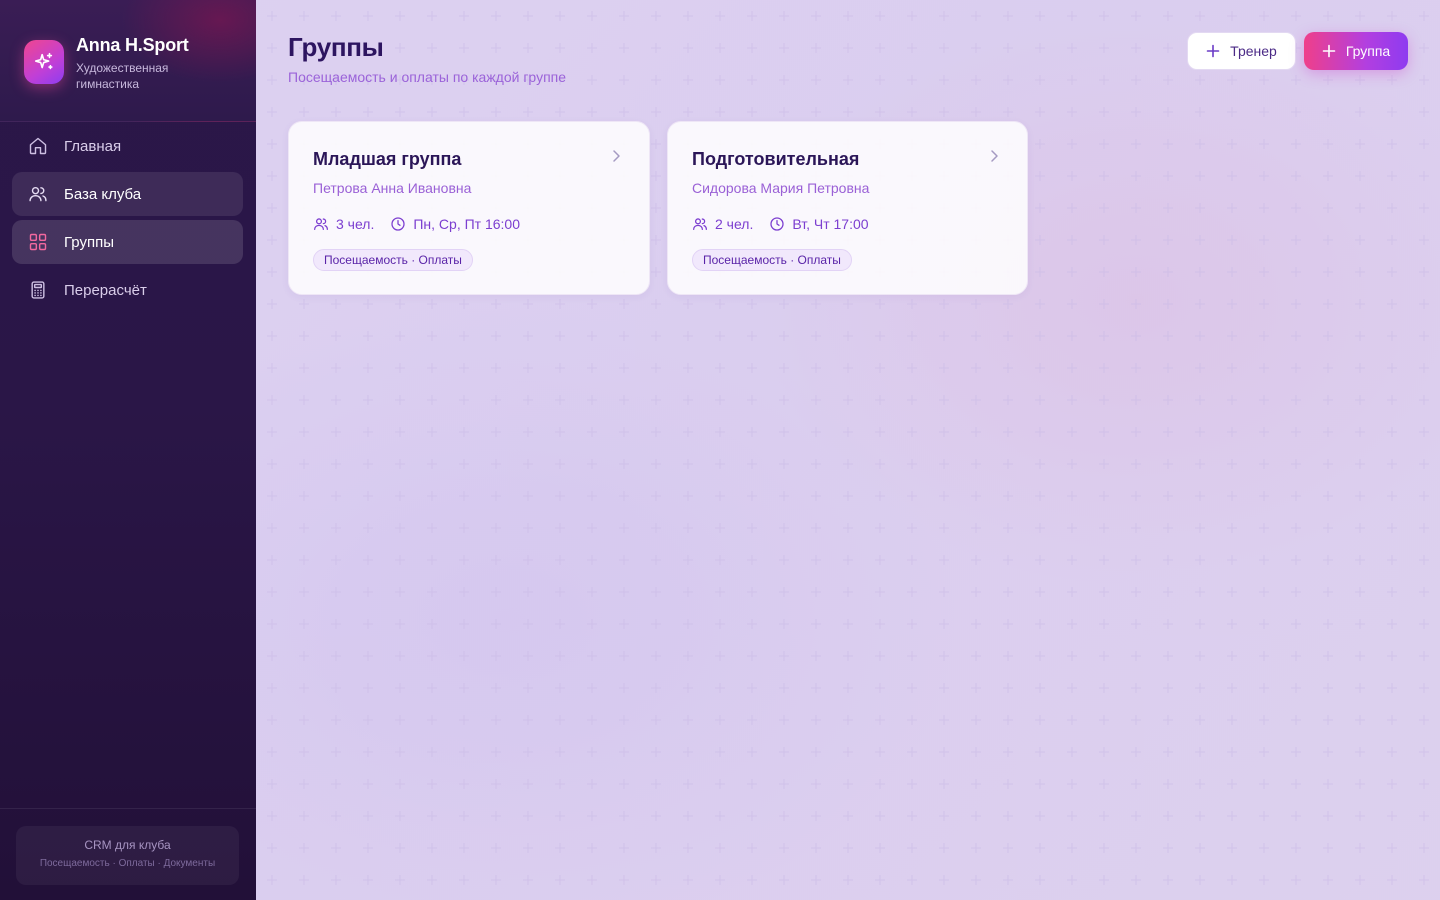 The width and height of the screenshot is (1440, 900). I want to click on sidebar-nav: Главная База клуба Группы Перерасчёт, so click(127, 220).